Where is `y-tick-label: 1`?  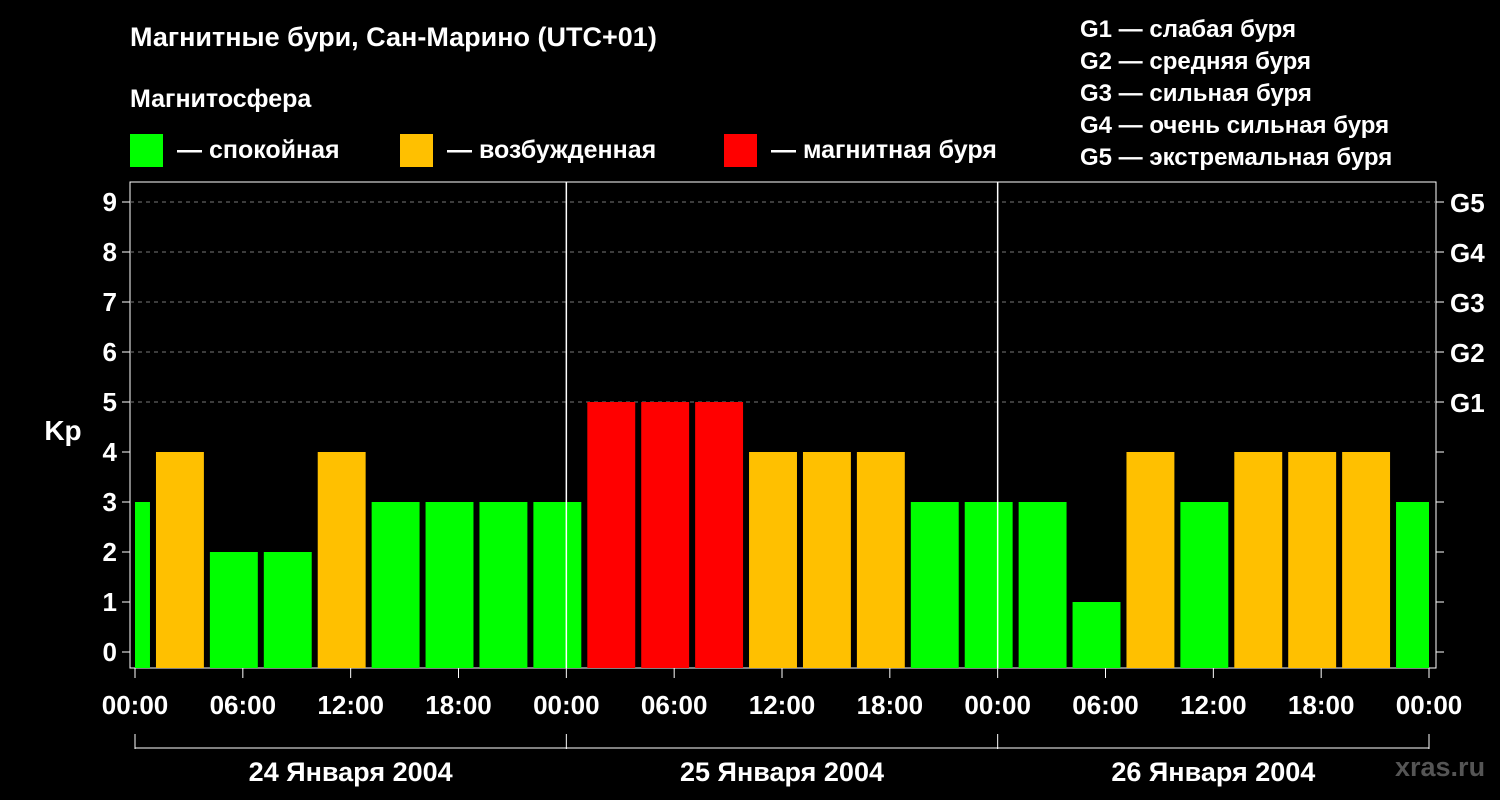 y-tick-label: 1 is located at coordinates (110, 602).